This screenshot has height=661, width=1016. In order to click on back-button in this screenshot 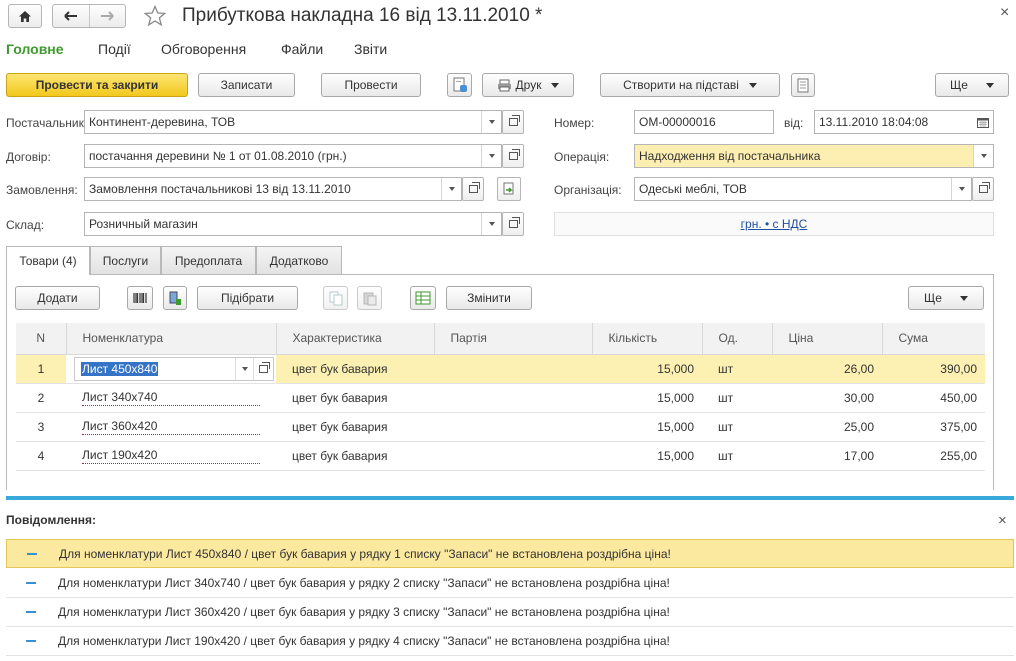, I will do `click(71, 16)`.